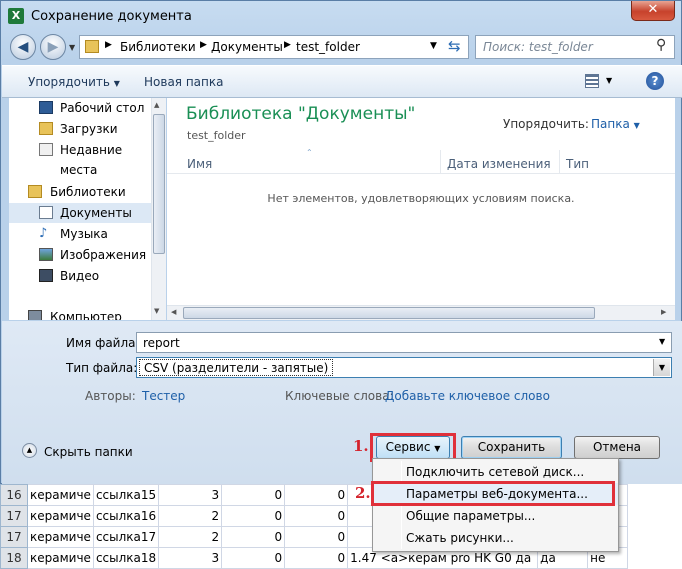 The height and width of the screenshot is (569, 682). I want to click on address-dropdown-icon: ▼, so click(433, 46).